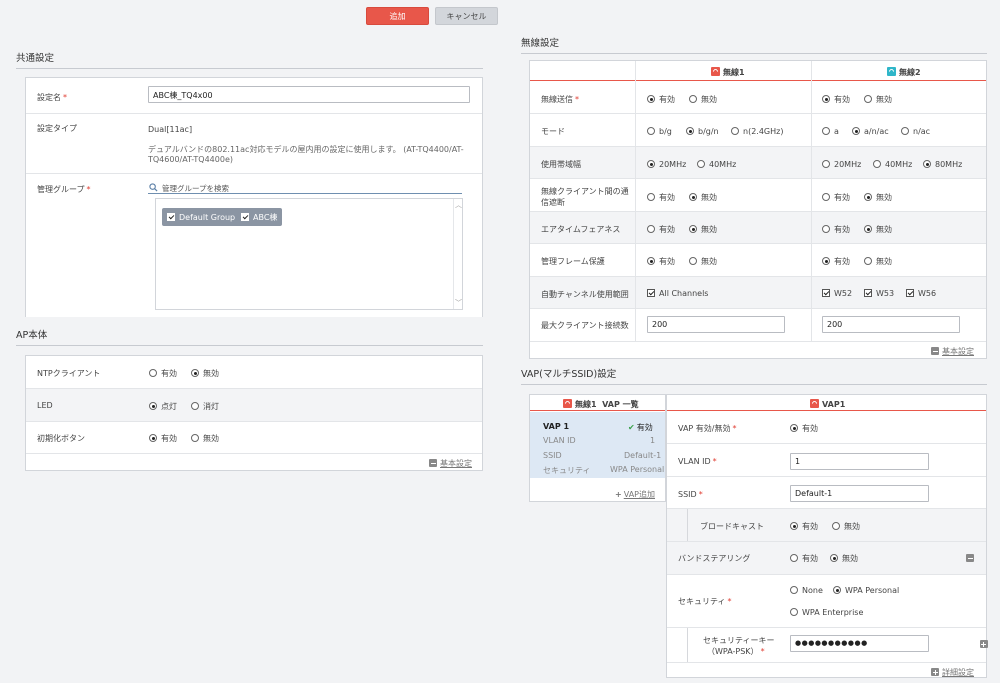 The height and width of the screenshot is (683, 1000). What do you see at coordinates (952, 351) in the screenshot?
I see `wireless-basic-settings-link: 基本設定` at bounding box center [952, 351].